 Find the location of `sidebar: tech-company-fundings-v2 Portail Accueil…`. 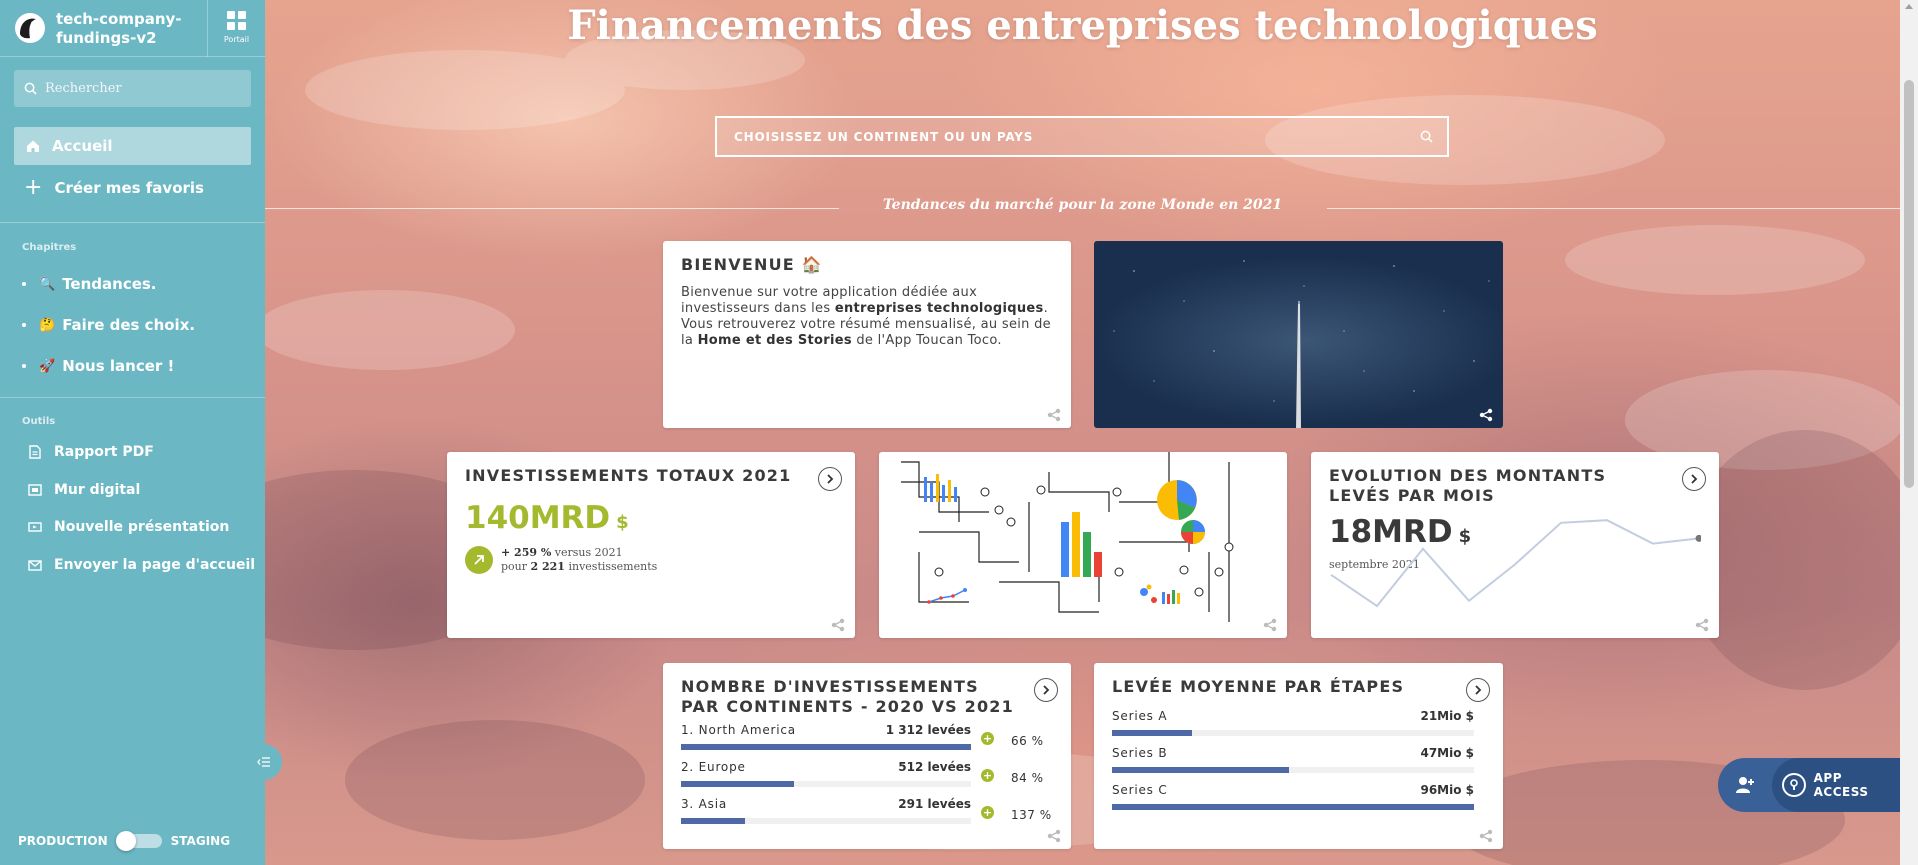

sidebar: tech-company-fundings-v2 Portail Accueil… is located at coordinates (132, 432).